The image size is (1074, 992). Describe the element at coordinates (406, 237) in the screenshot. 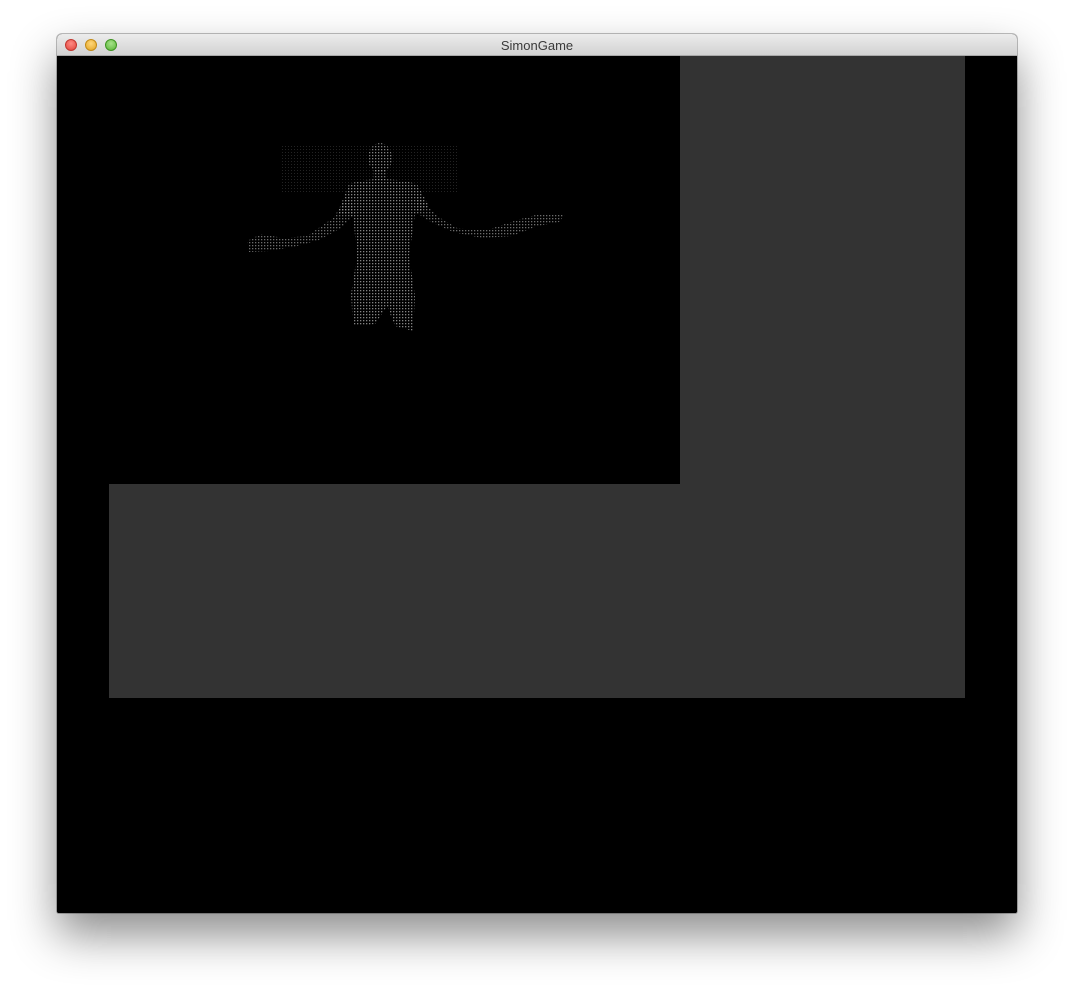

I see `person-point-cloud-icon` at that location.